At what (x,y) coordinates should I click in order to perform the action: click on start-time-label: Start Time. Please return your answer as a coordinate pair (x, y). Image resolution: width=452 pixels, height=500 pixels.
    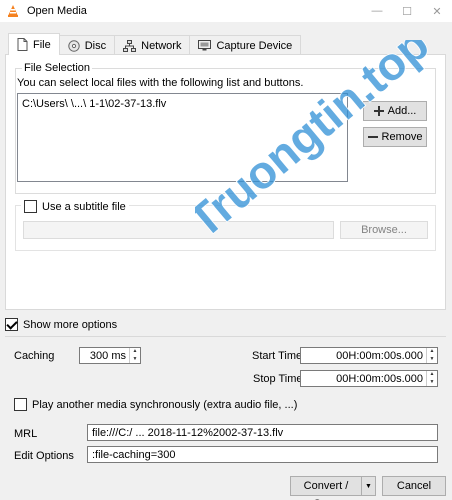
    Looking at the image, I should click on (277, 356).